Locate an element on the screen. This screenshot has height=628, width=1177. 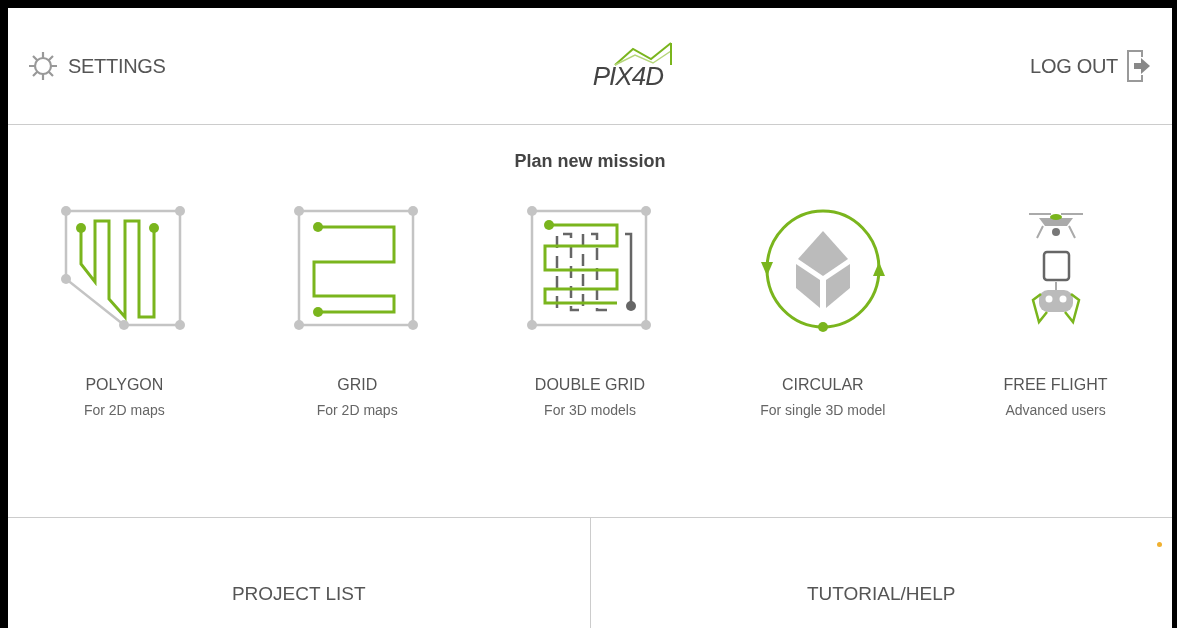
mission-option: GRID For 2D maps is located at coordinates (357, 311).